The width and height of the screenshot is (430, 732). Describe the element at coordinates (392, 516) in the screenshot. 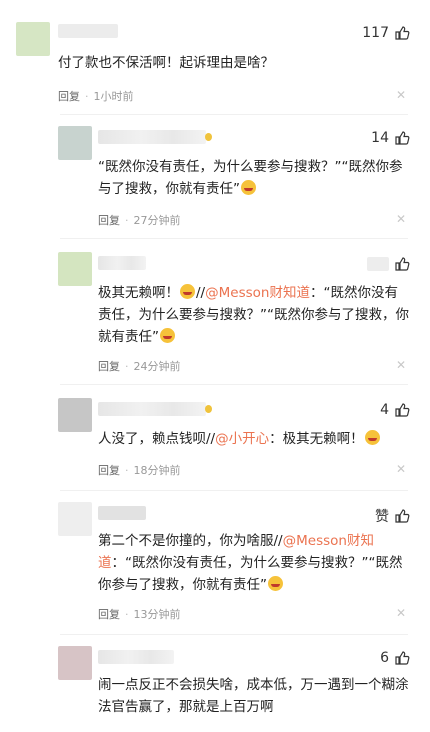

I see `like-button: 赞` at that location.